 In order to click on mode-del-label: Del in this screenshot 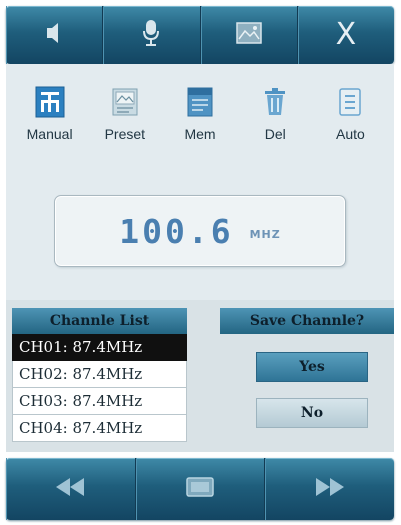, I will do `click(275, 134)`.